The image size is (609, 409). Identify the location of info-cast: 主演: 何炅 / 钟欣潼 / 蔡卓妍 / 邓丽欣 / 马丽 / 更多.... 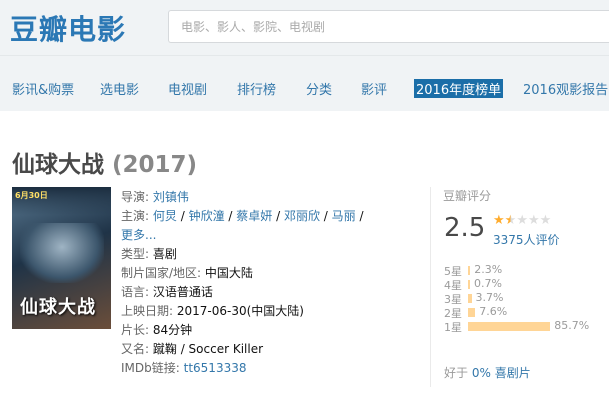
(242, 225).